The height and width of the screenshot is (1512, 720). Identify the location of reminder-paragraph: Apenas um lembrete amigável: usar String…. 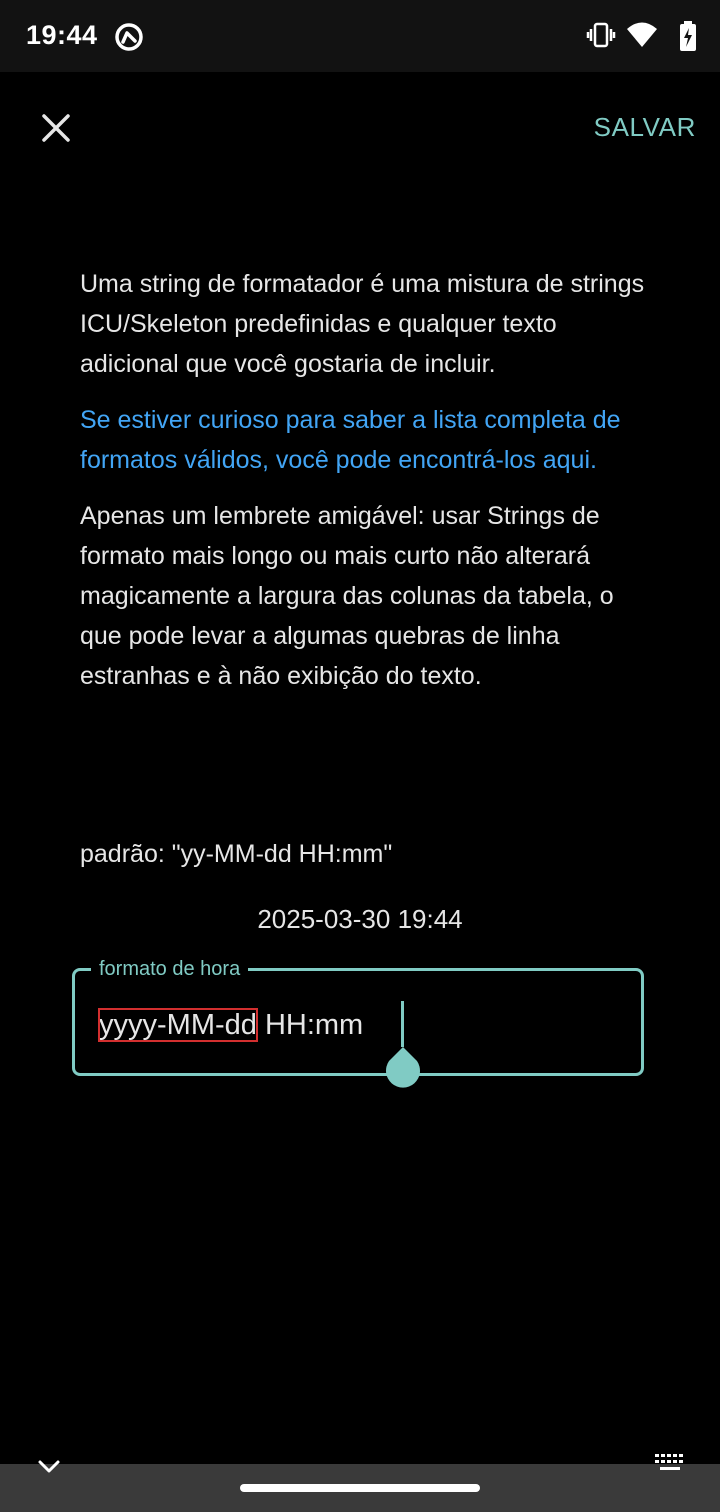
(347, 596).